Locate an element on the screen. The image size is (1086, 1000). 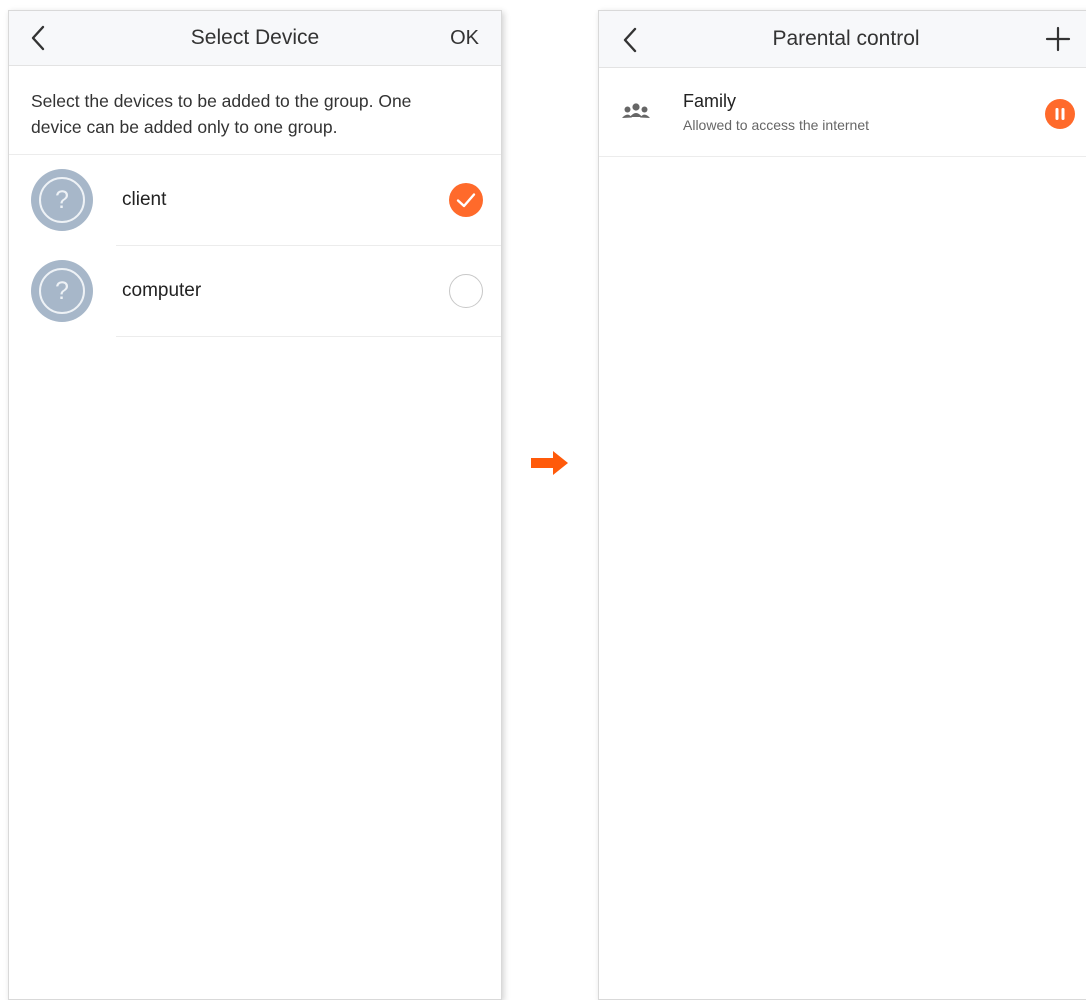
page-title: Select Device is located at coordinates (255, 37).